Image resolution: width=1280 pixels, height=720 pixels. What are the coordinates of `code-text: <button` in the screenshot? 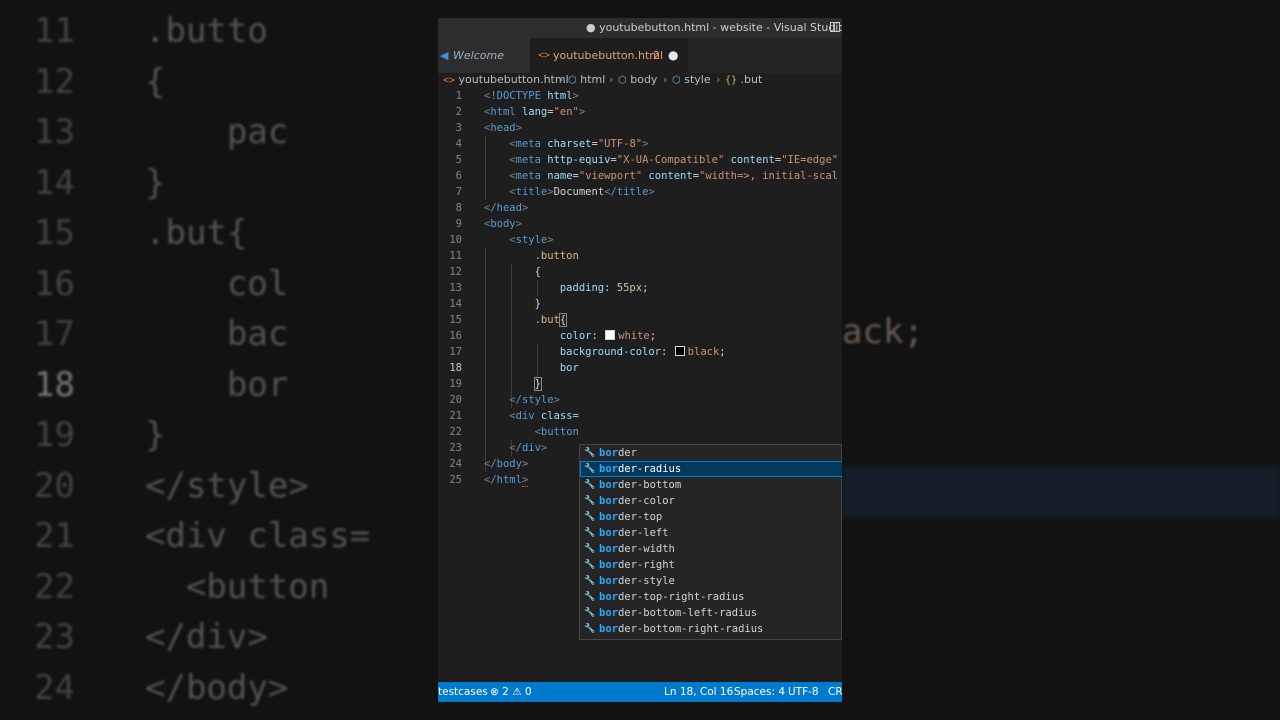 It's located at (556, 432).